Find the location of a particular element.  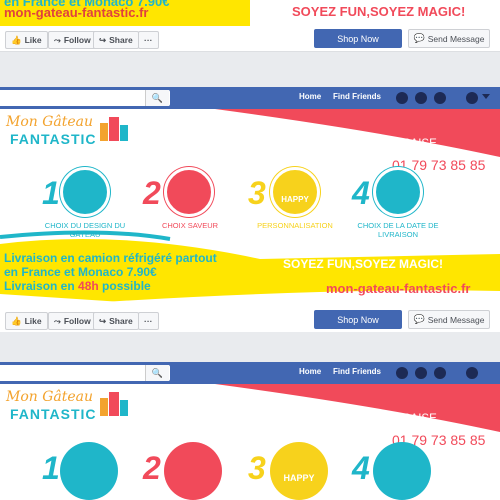

url-text: mon-gateau-fantastic.fr is located at coordinates (76, 12).